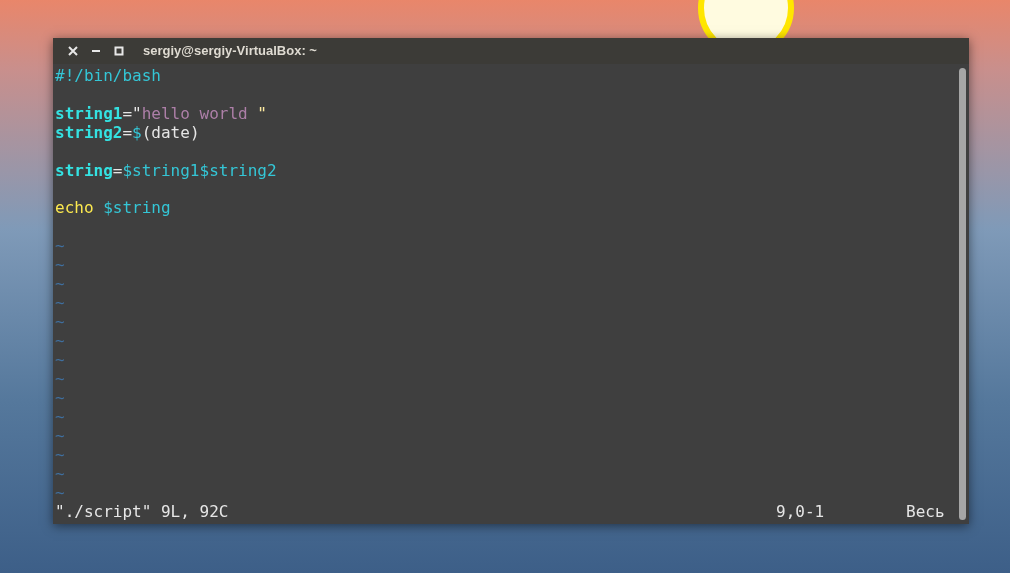  Describe the element at coordinates (166, 170) in the screenshot. I see `code-line: string=$string1$string2` at that location.